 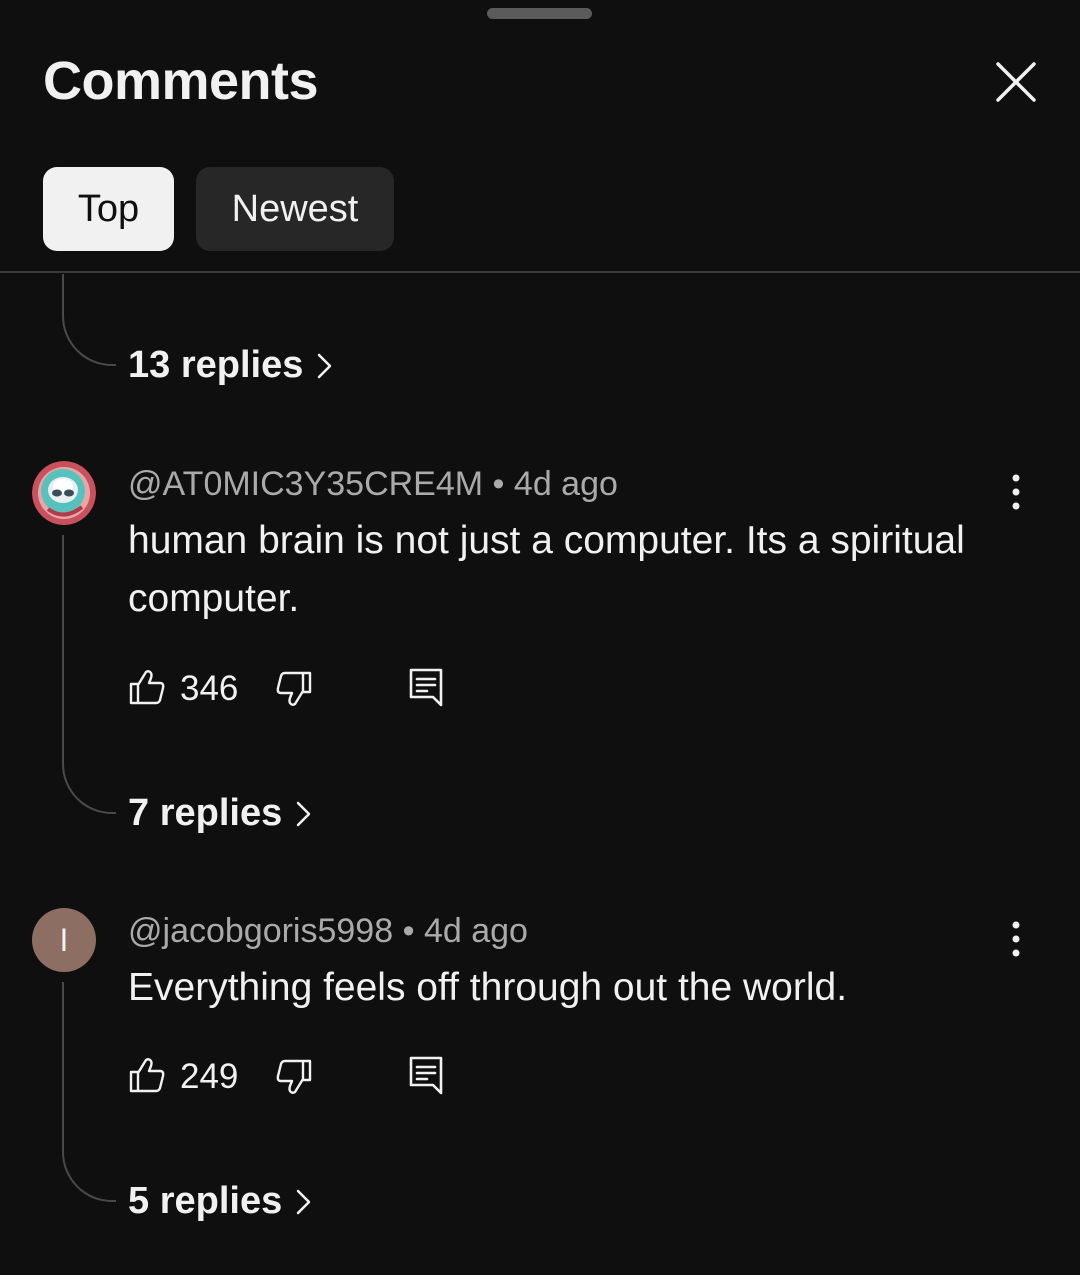 What do you see at coordinates (209, 688) in the screenshot?
I see `like-count: 346` at bounding box center [209, 688].